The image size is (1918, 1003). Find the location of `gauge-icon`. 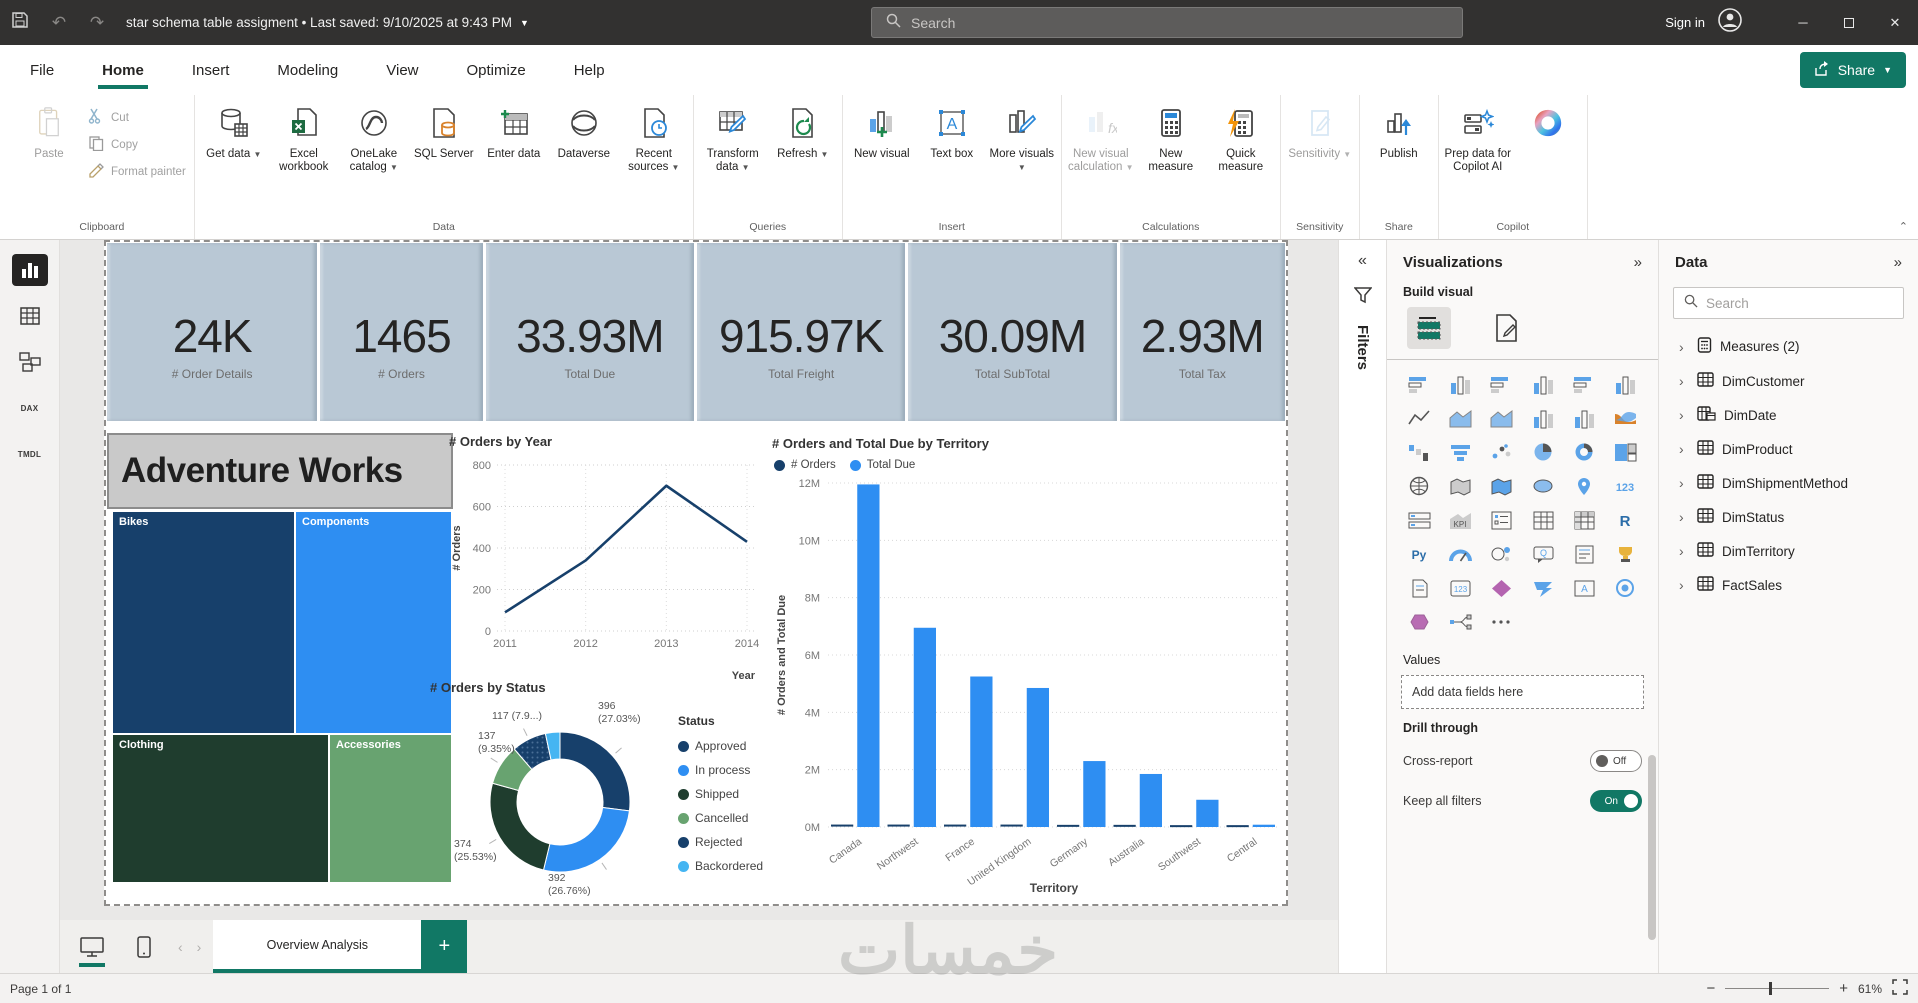

gauge-icon is located at coordinates (1460, 554).